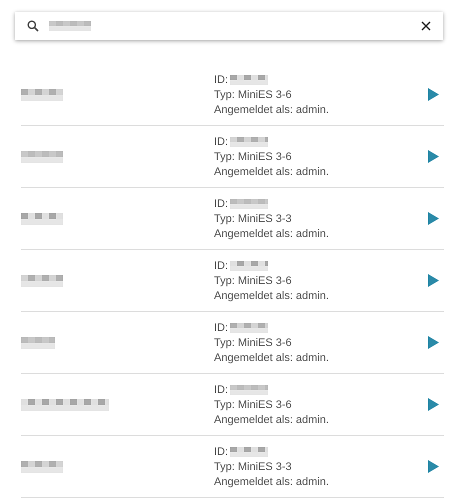 This screenshot has height=504, width=465. Describe the element at coordinates (426, 26) in the screenshot. I see `close-icon` at that location.